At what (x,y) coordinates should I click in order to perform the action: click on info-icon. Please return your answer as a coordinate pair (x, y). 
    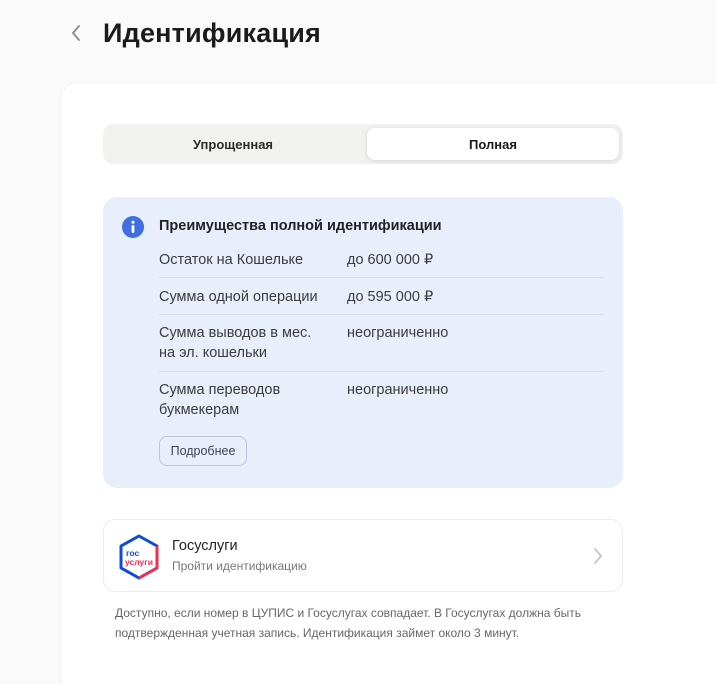
    Looking at the image, I should click on (133, 227).